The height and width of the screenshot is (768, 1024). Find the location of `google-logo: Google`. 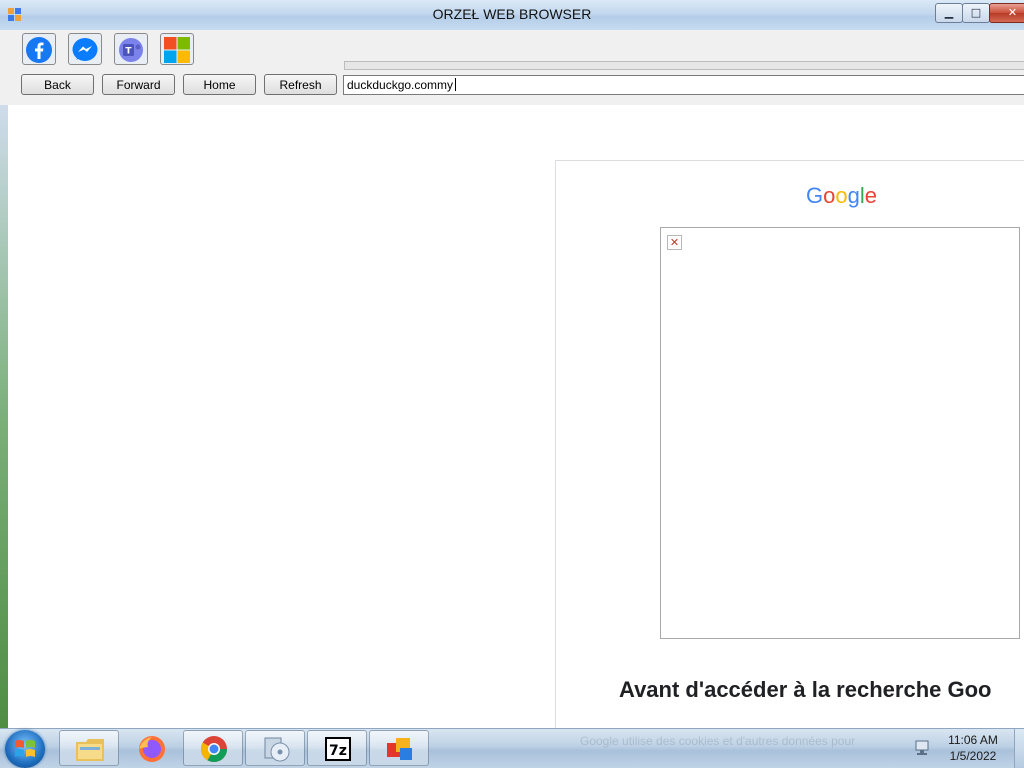

google-logo: Google is located at coordinates (841, 196).